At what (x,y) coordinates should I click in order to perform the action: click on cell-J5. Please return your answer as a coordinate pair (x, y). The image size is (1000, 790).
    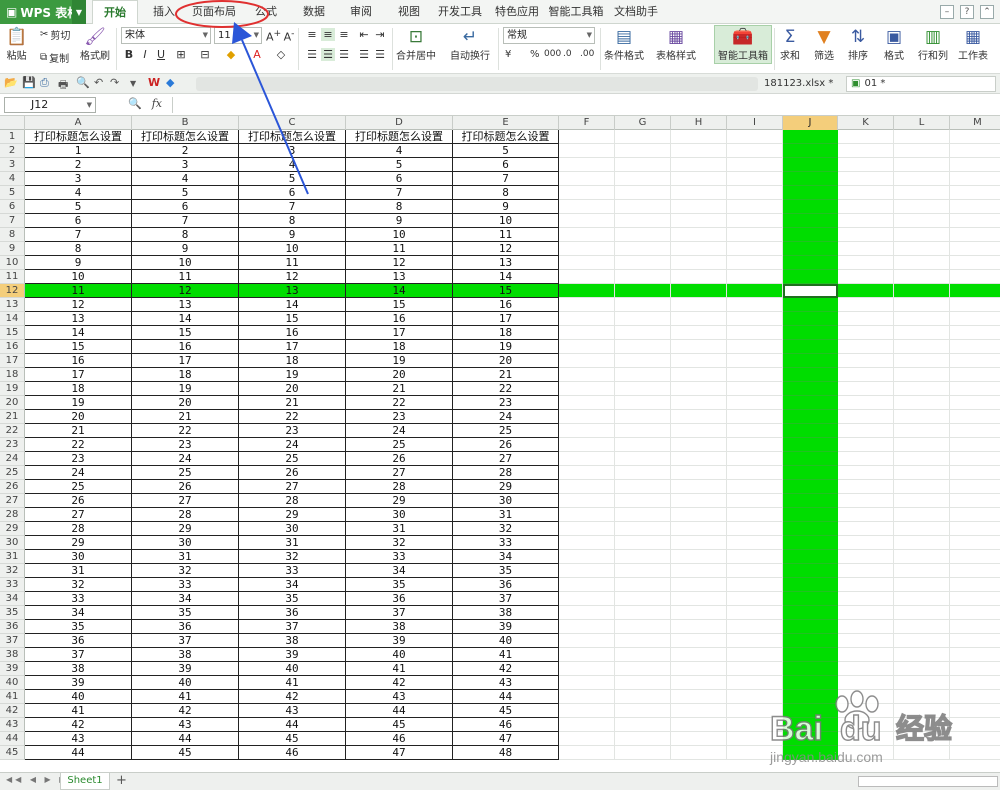
    Looking at the image, I should click on (810, 193).